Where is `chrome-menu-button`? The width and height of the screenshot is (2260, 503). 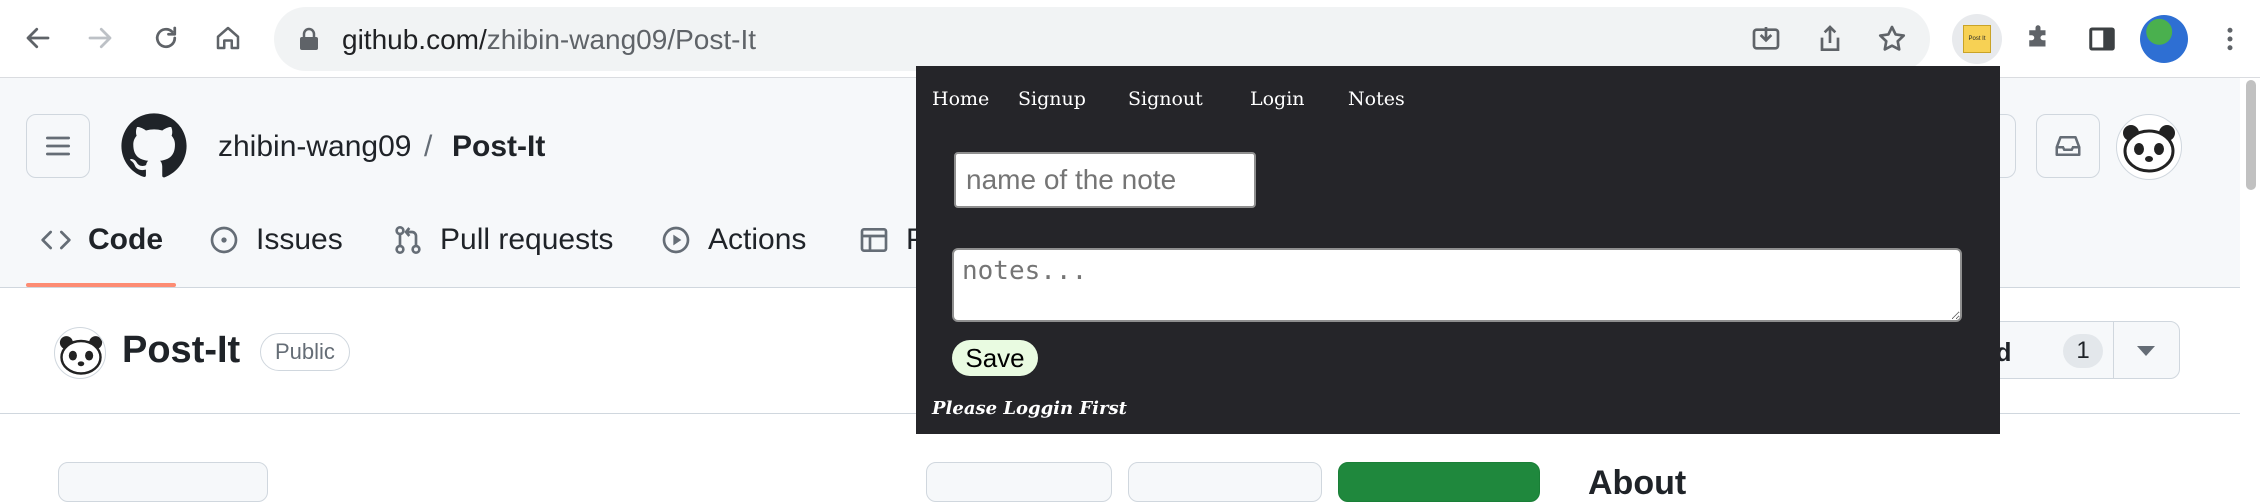
chrome-menu-button is located at coordinates (2230, 39).